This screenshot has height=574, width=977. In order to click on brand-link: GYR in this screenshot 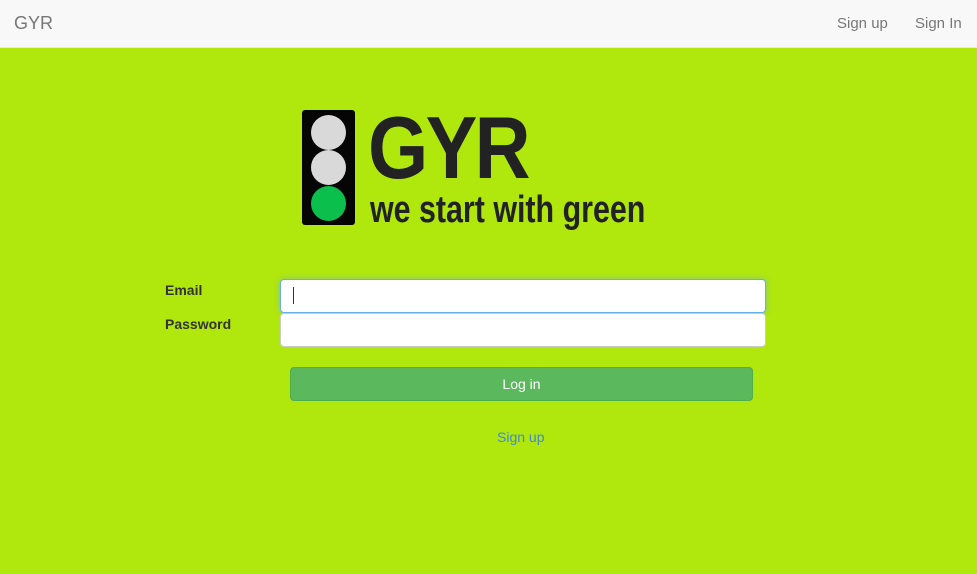, I will do `click(33, 23)`.